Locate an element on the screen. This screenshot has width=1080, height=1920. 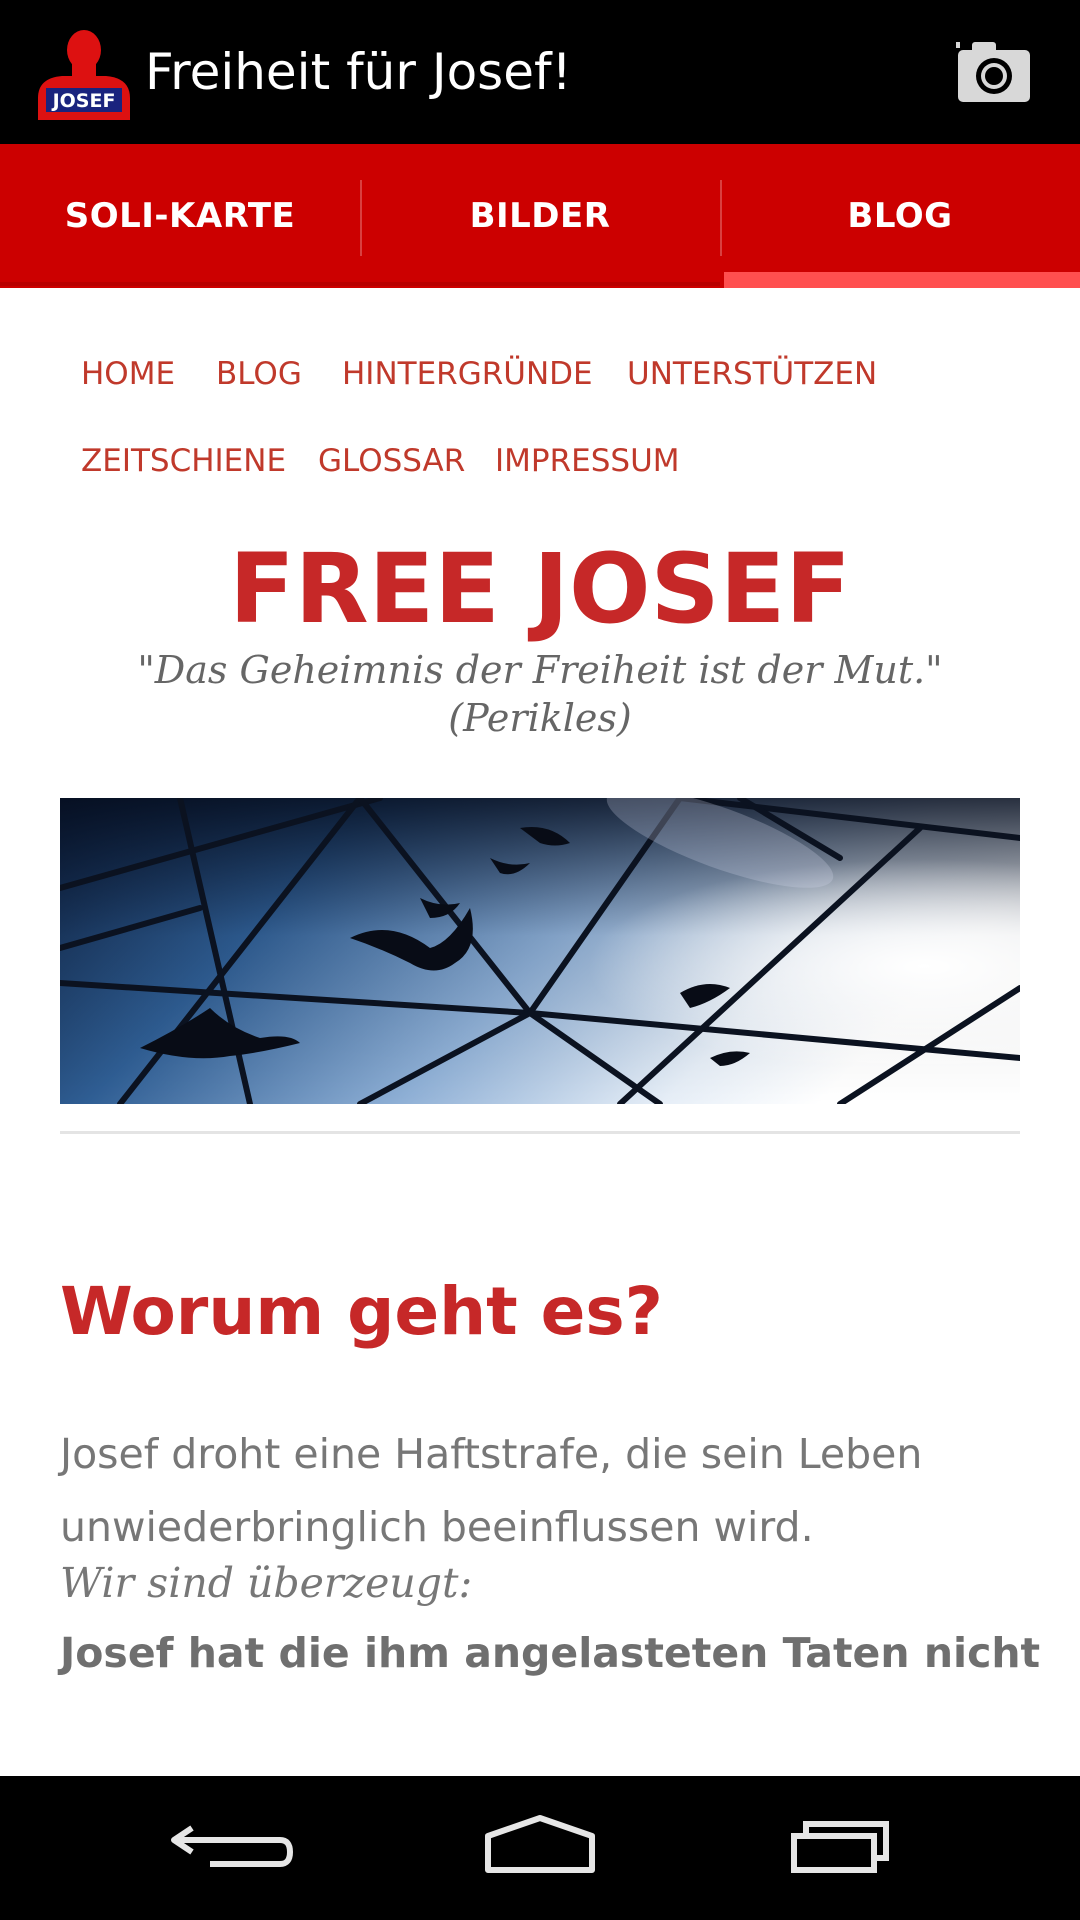
site-title: FREE JOSEF is located at coordinates (540, 589).